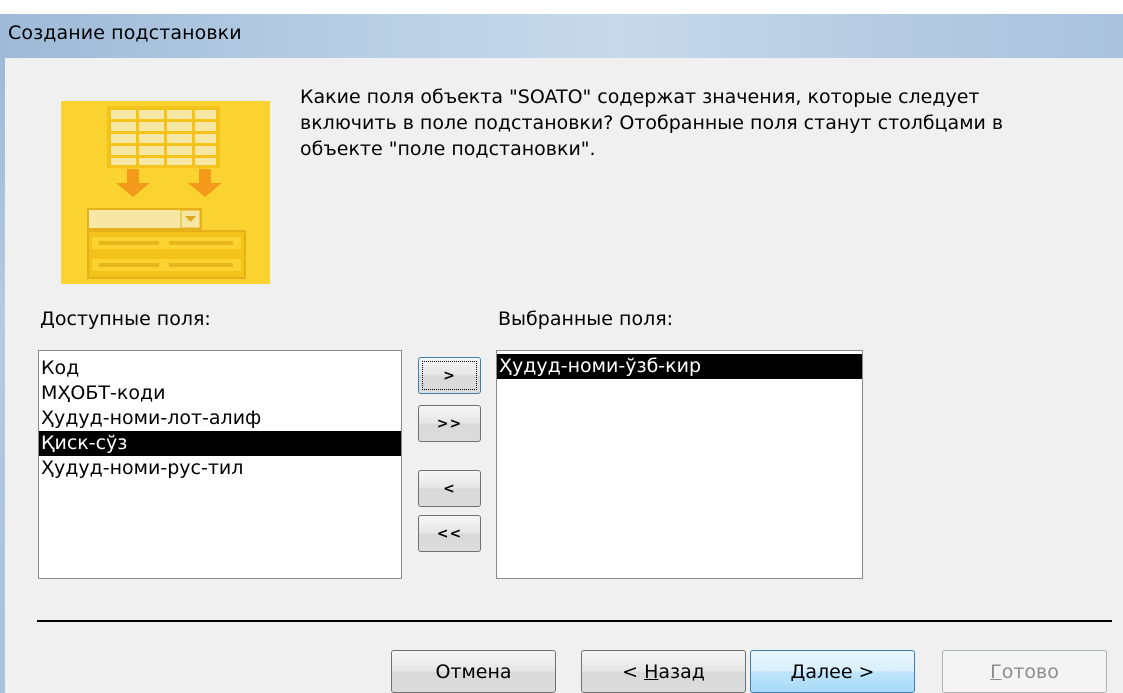  I want to click on window-titlebar: Создание подстановки, so click(561, 36).